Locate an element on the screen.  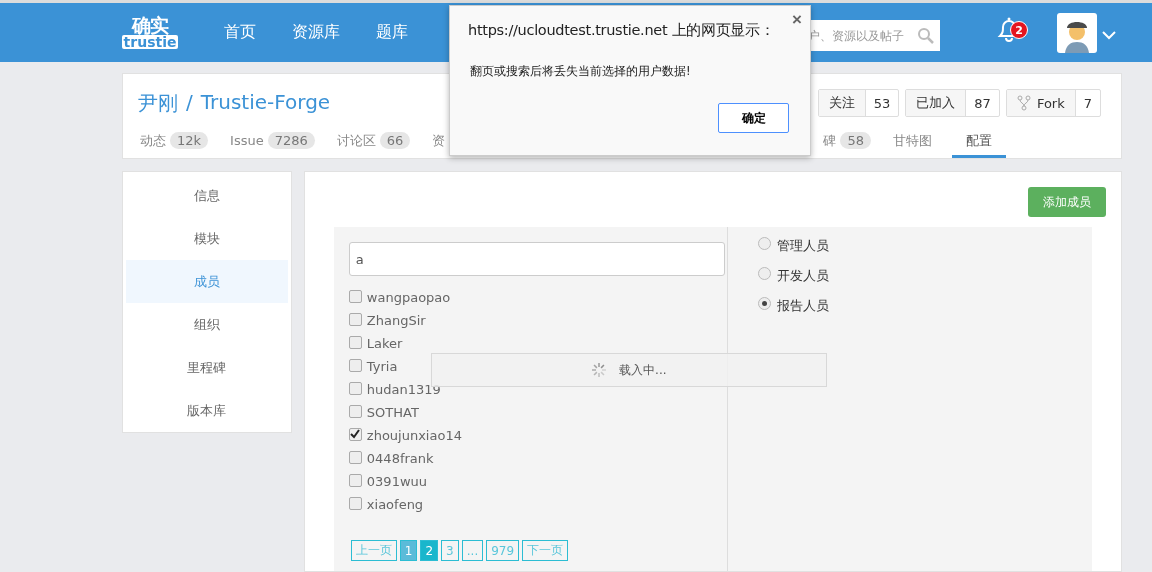
user-name: Tyria is located at coordinates (382, 366).